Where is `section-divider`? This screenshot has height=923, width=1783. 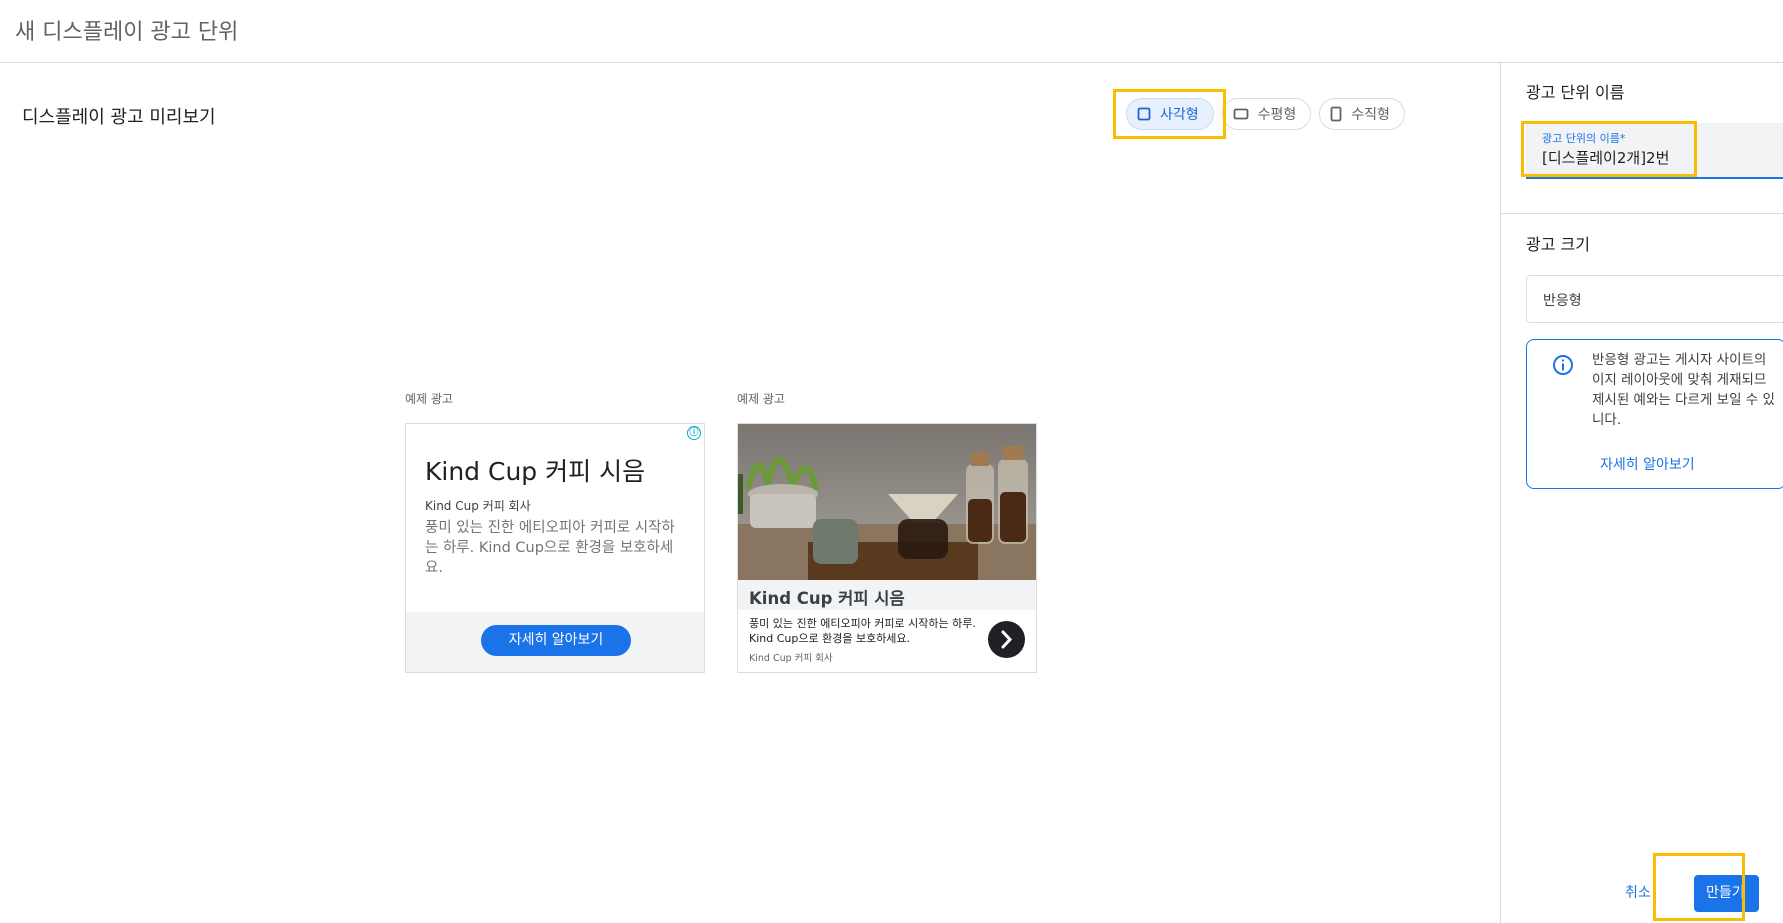
section-divider is located at coordinates (1642, 213).